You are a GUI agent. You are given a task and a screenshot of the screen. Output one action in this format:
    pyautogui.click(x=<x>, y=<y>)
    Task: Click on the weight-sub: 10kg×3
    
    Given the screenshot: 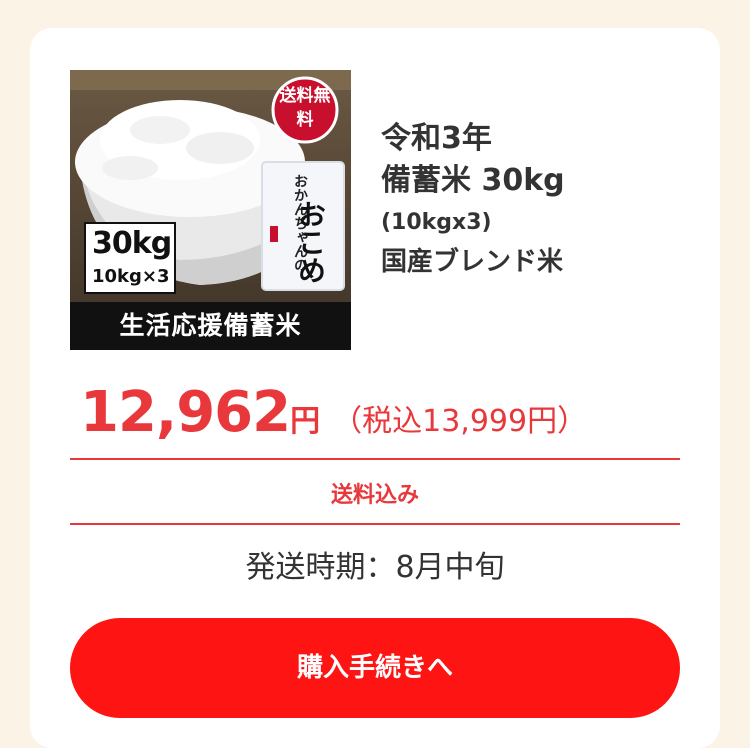 What is the action you would take?
    pyautogui.click(x=131, y=276)
    